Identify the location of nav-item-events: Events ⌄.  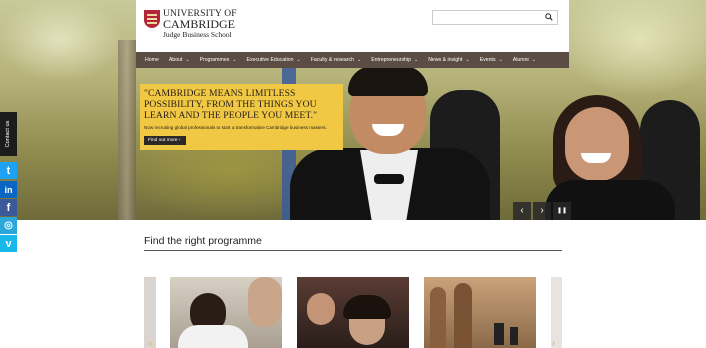
(491, 60).